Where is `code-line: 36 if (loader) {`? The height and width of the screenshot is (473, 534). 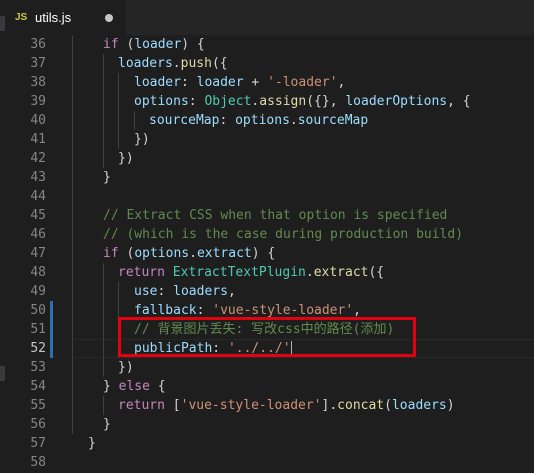 code-line: 36 if (loader) { is located at coordinates (267, 44).